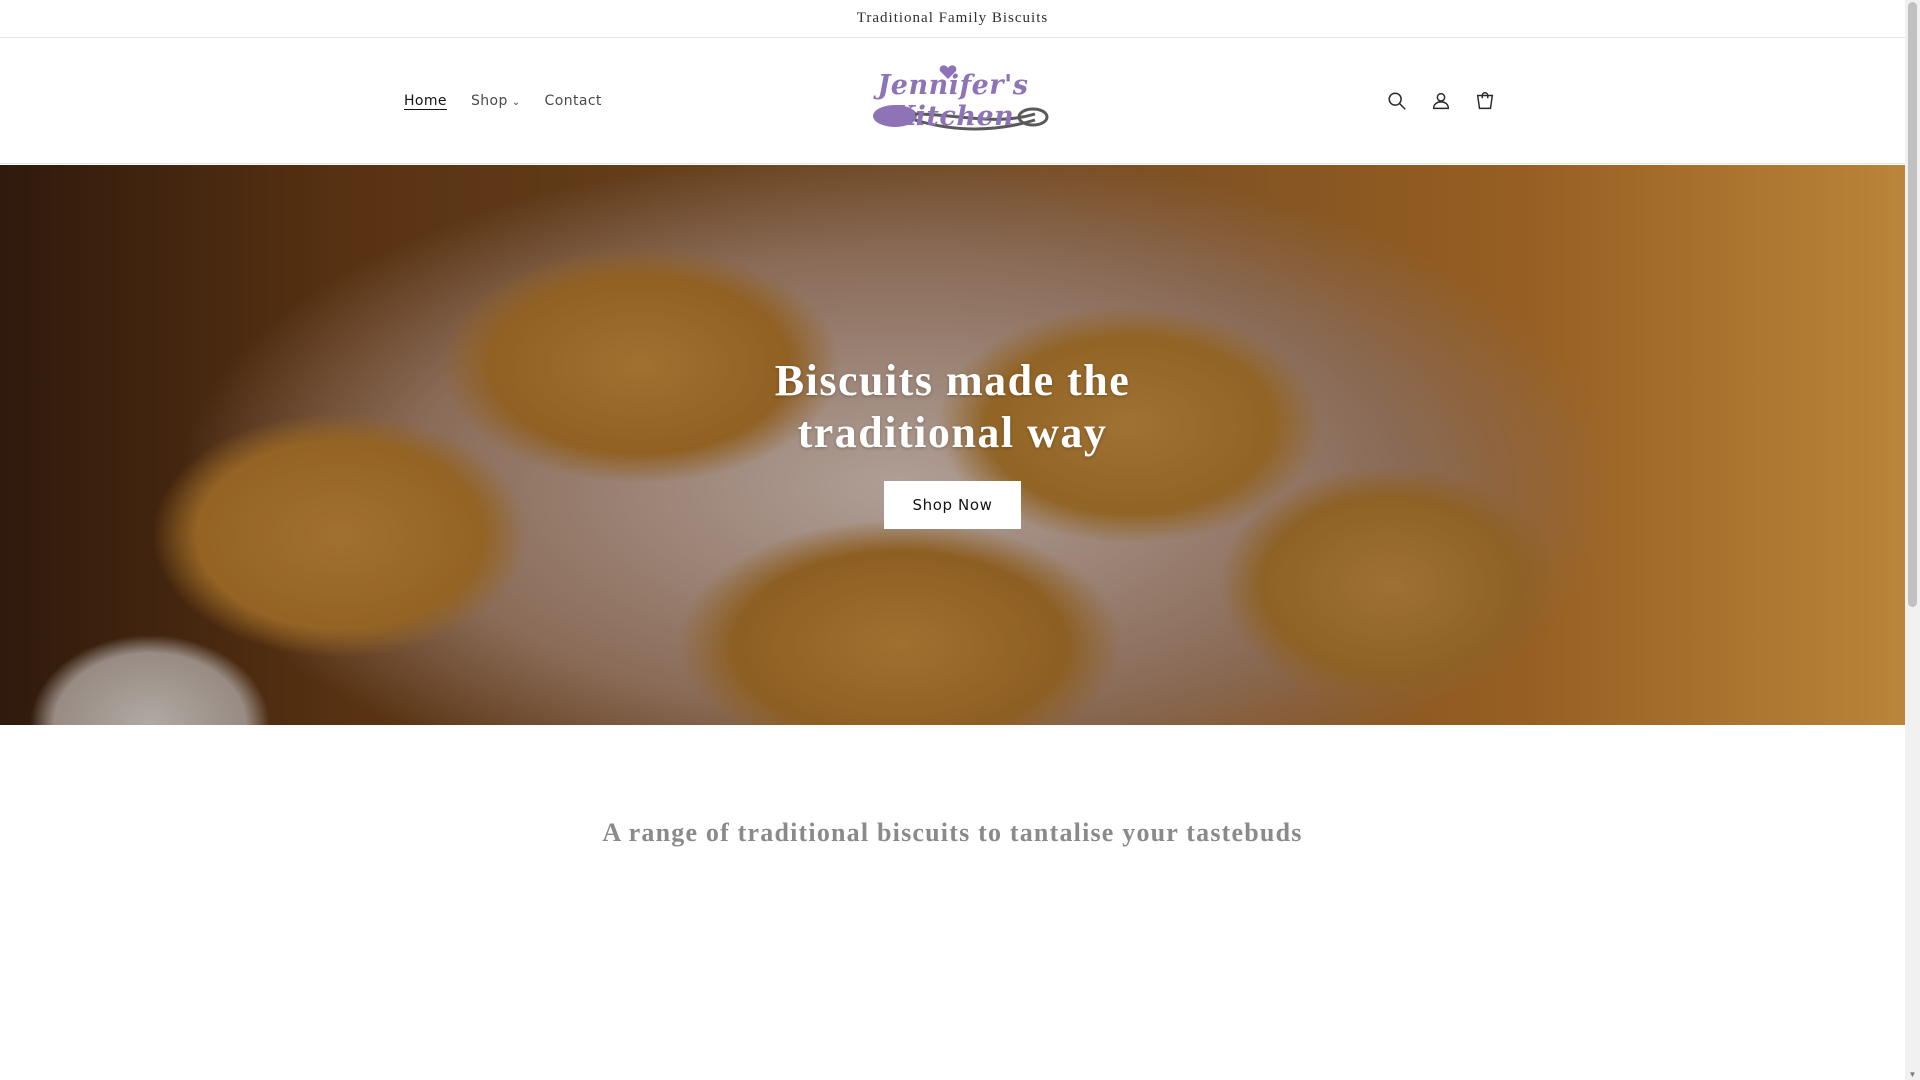  Describe the element at coordinates (1912, 304) in the screenshot. I see `scroll-thumb` at that location.